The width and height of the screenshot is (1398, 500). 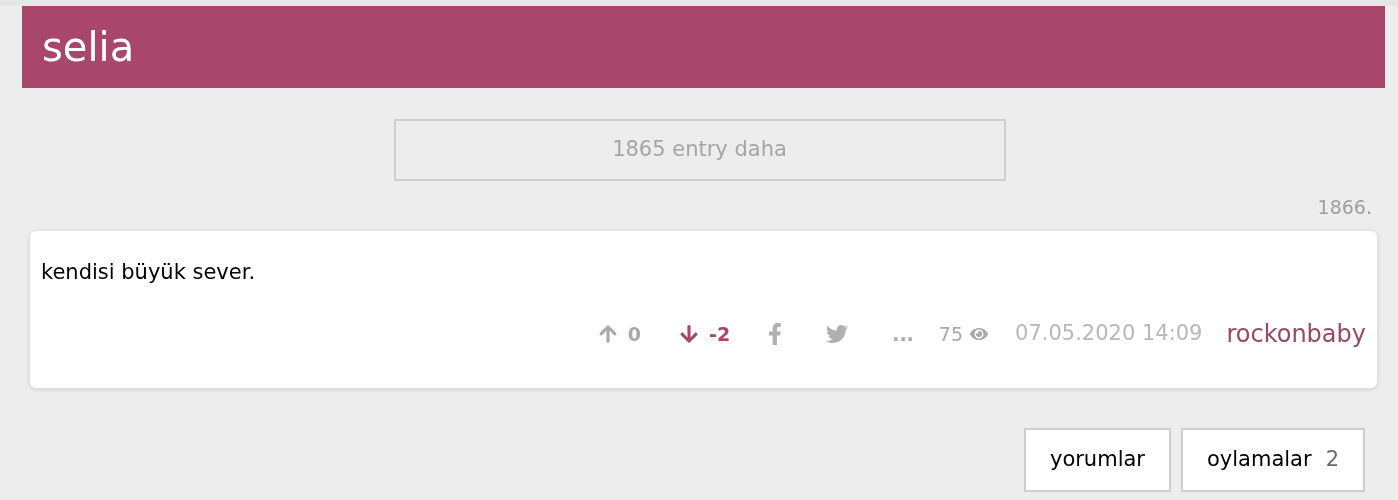 What do you see at coordinates (1259, 460) in the screenshot?
I see `button-label: oylamalar` at bounding box center [1259, 460].